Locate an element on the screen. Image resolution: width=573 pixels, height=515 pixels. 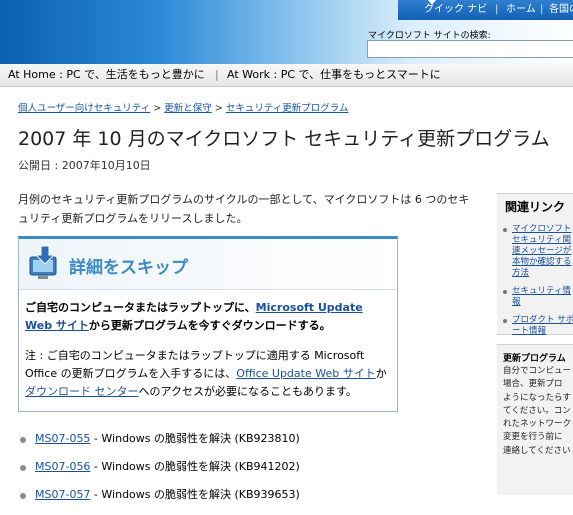
bulletin-link-ms07-057: MS07-057 is located at coordinates (62, 494).